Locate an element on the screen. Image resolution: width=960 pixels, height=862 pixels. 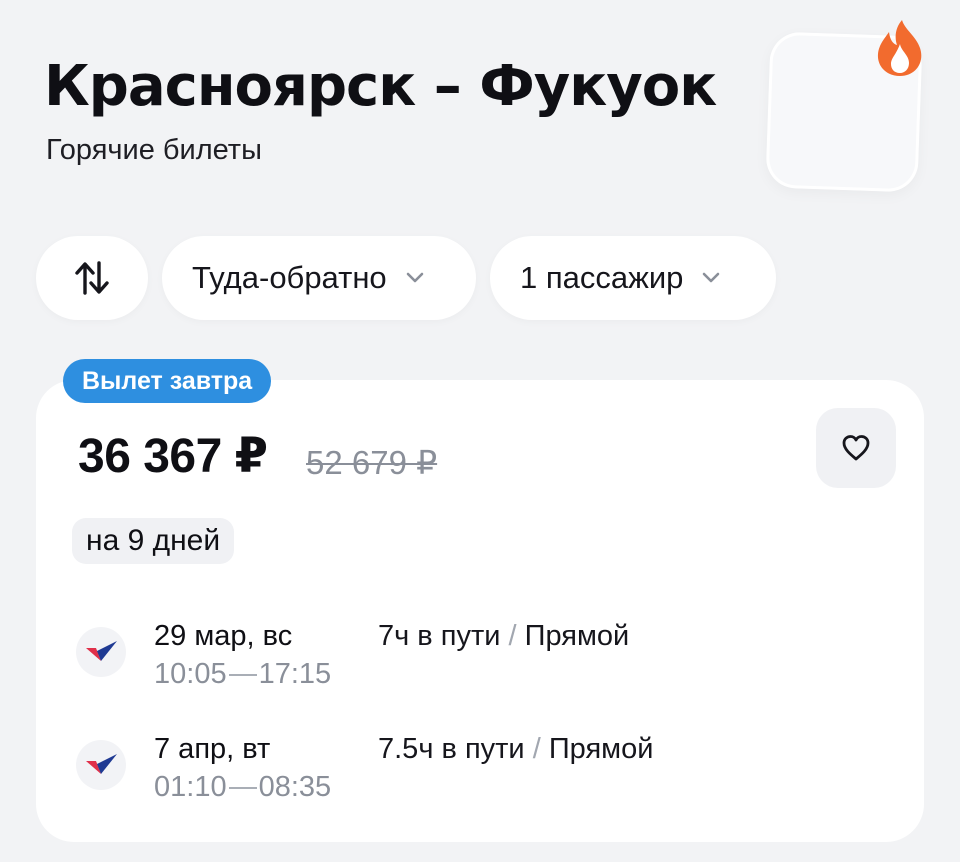
segment-times: 01:10 08:35 is located at coordinates (242, 787).